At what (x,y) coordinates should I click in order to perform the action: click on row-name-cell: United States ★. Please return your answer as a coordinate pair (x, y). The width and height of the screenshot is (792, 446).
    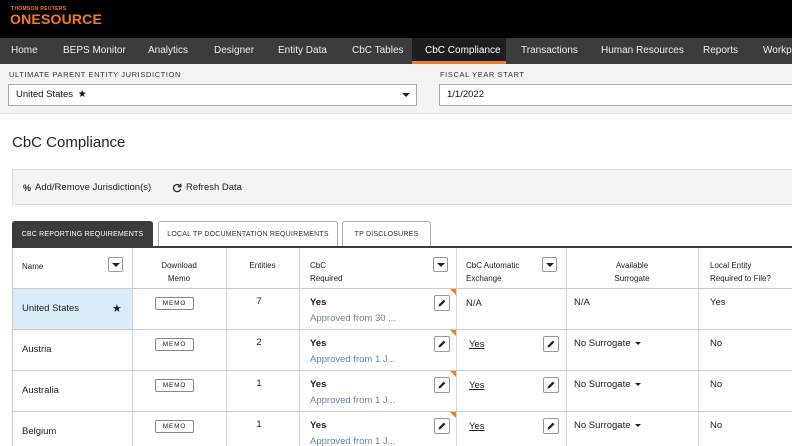
    Looking at the image, I should click on (72, 309).